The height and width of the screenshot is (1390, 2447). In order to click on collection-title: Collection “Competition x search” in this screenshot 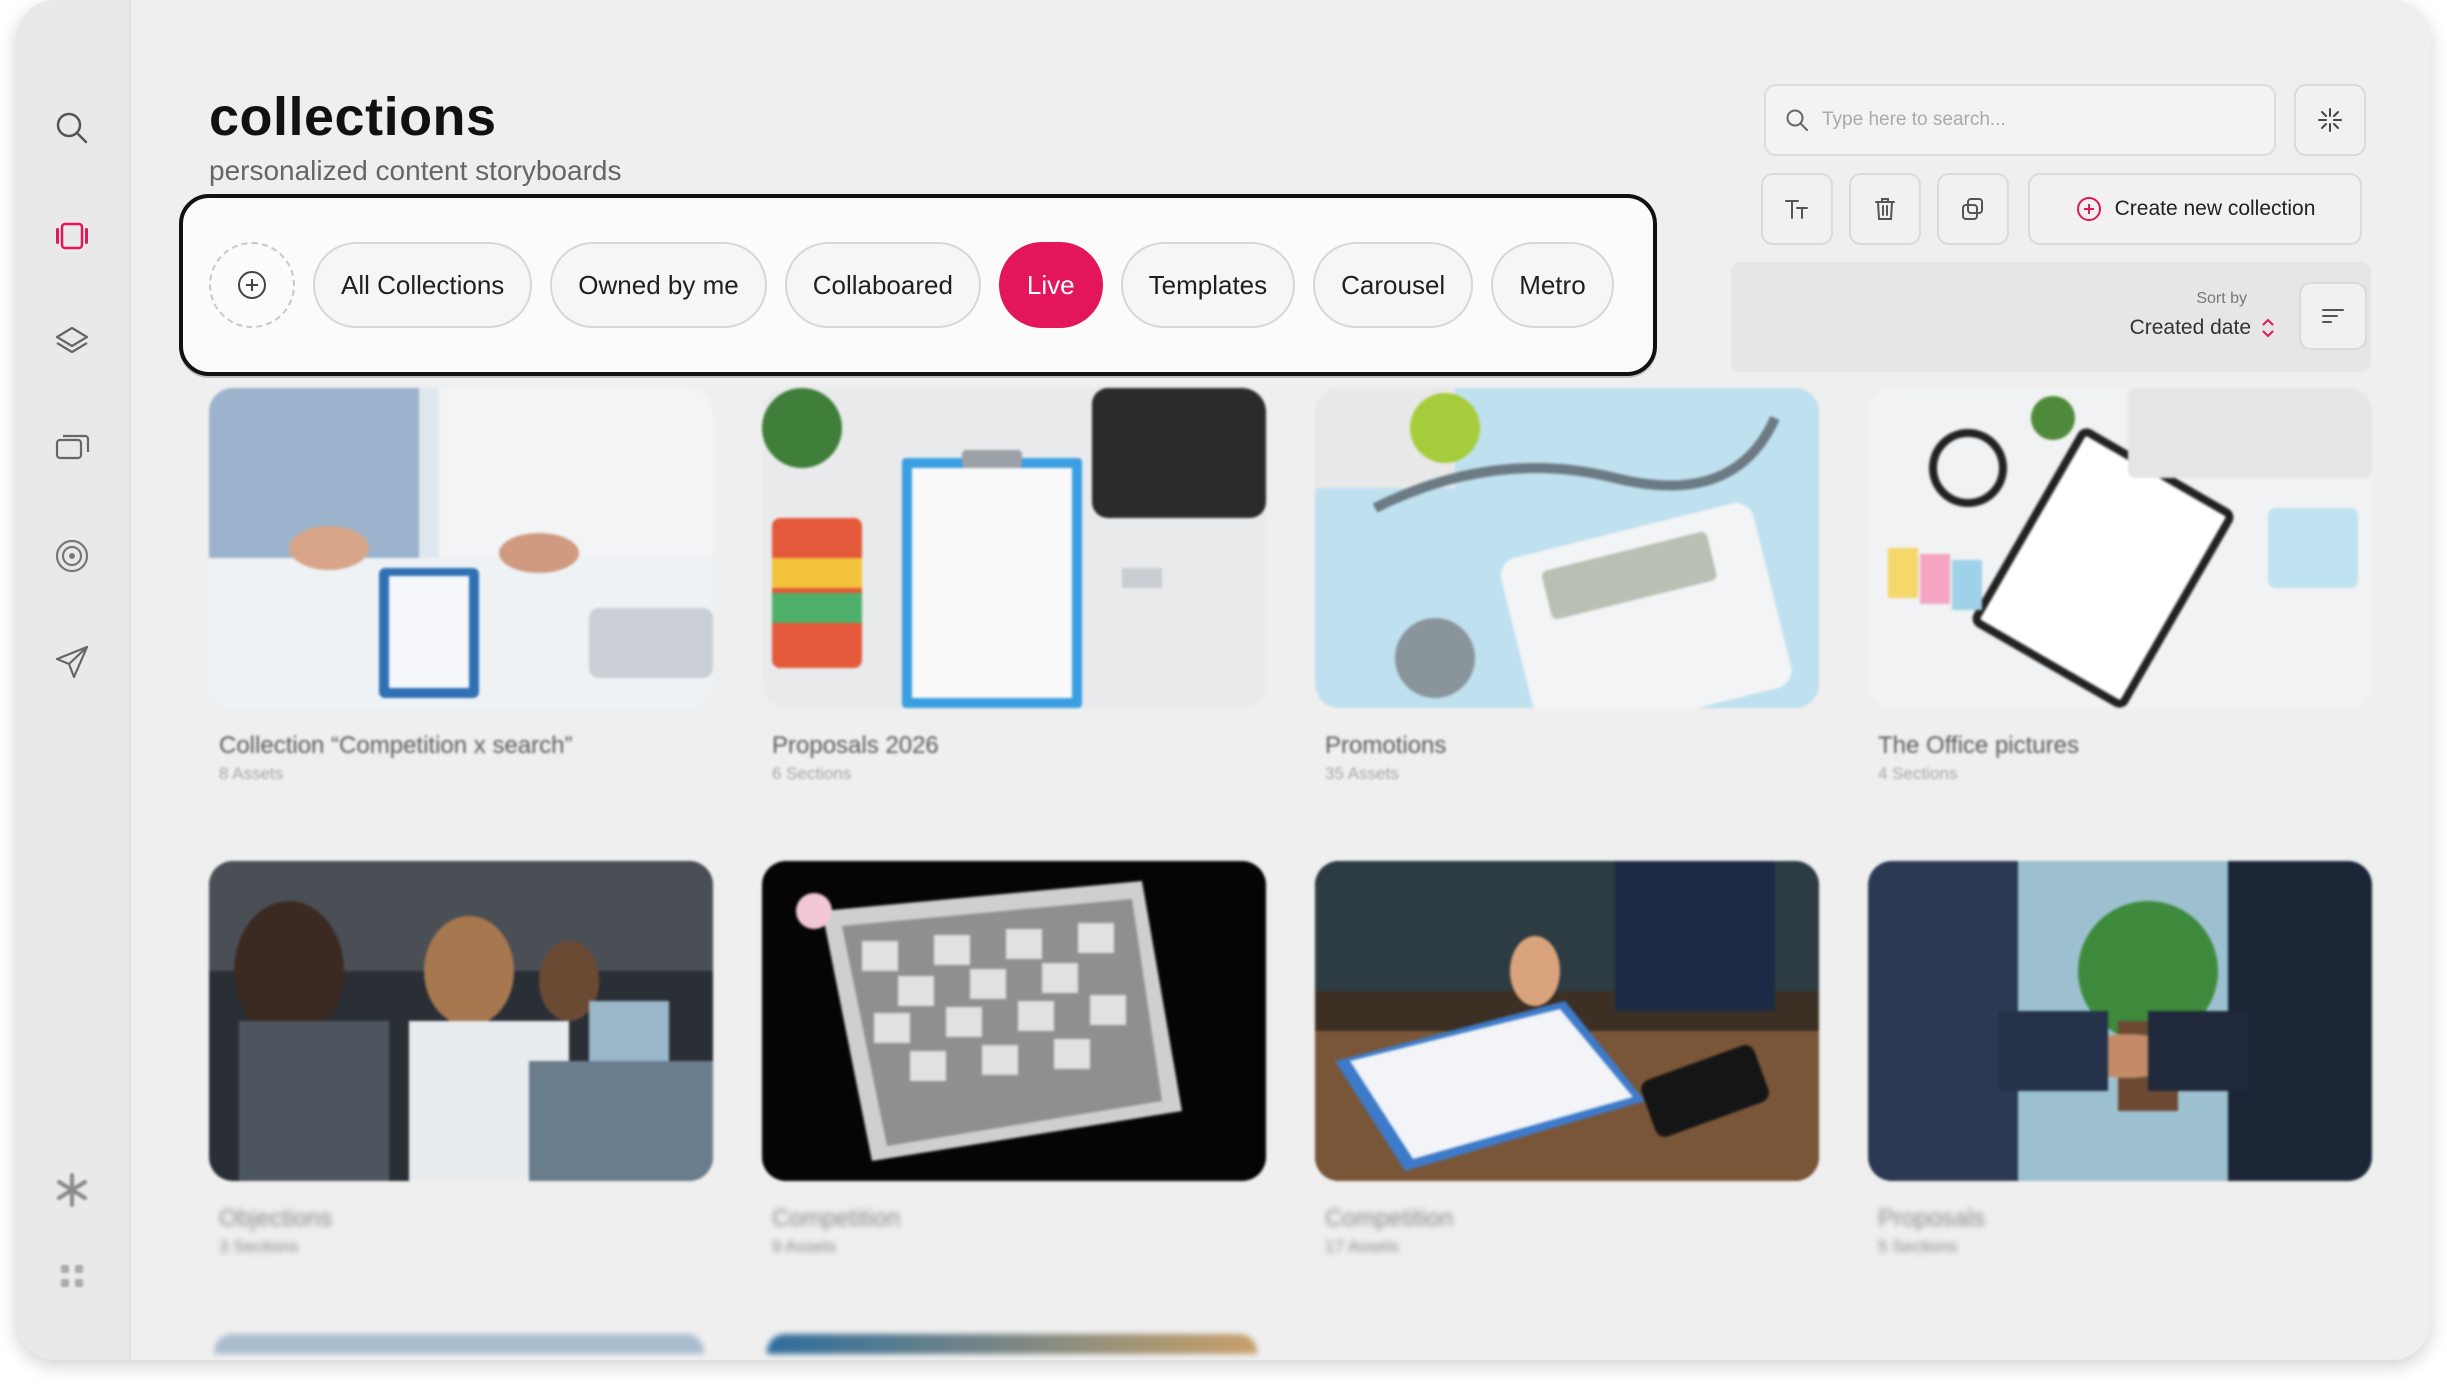, I will do `click(396, 745)`.